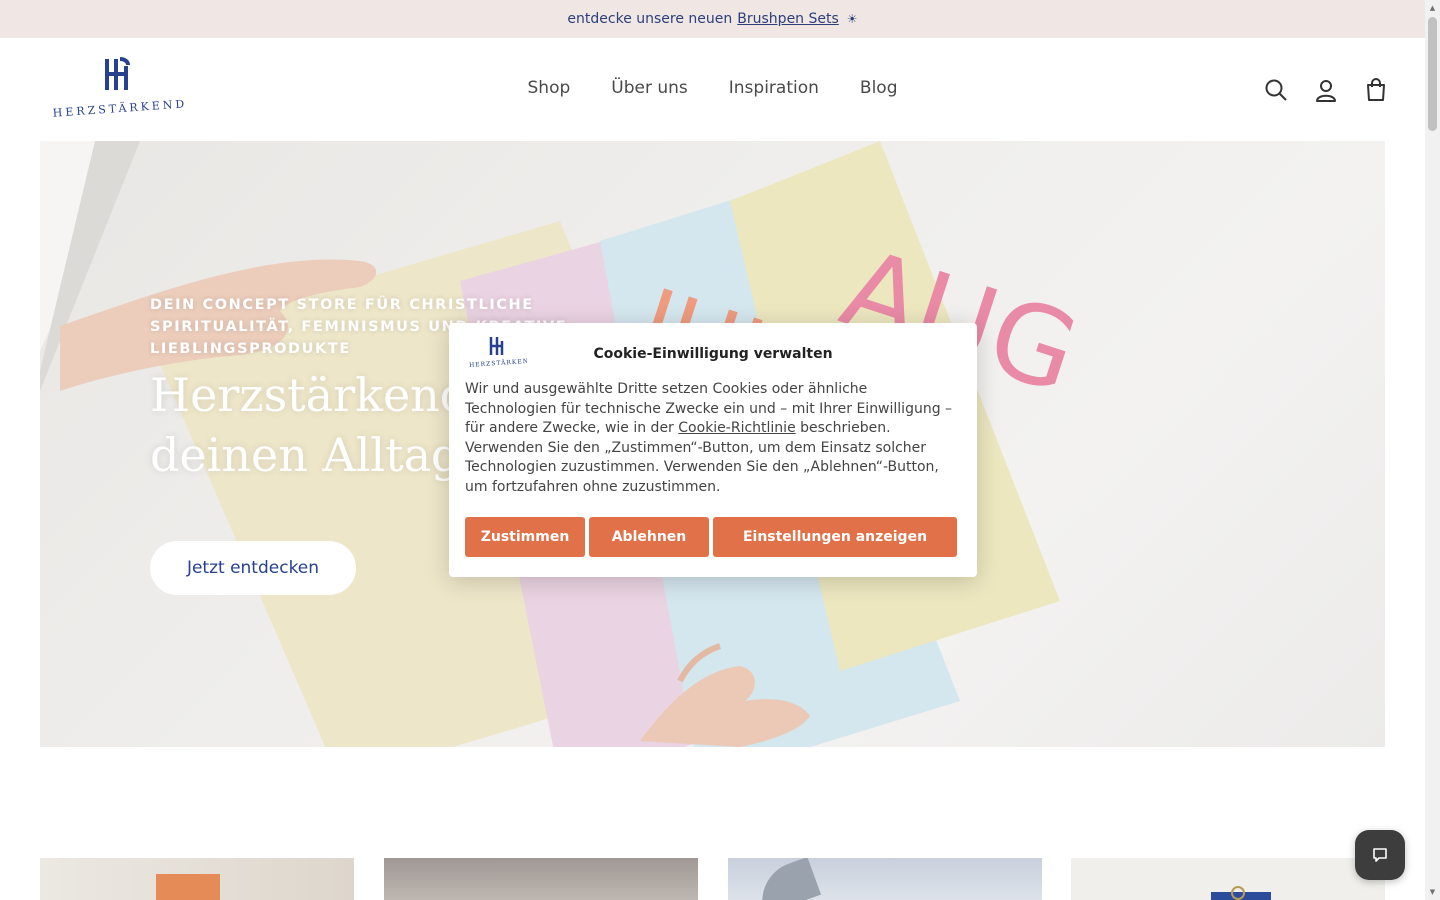 This screenshot has height=900, width=1440. Describe the element at coordinates (1432, 74) in the screenshot. I see `scroll-thumb` at that location.